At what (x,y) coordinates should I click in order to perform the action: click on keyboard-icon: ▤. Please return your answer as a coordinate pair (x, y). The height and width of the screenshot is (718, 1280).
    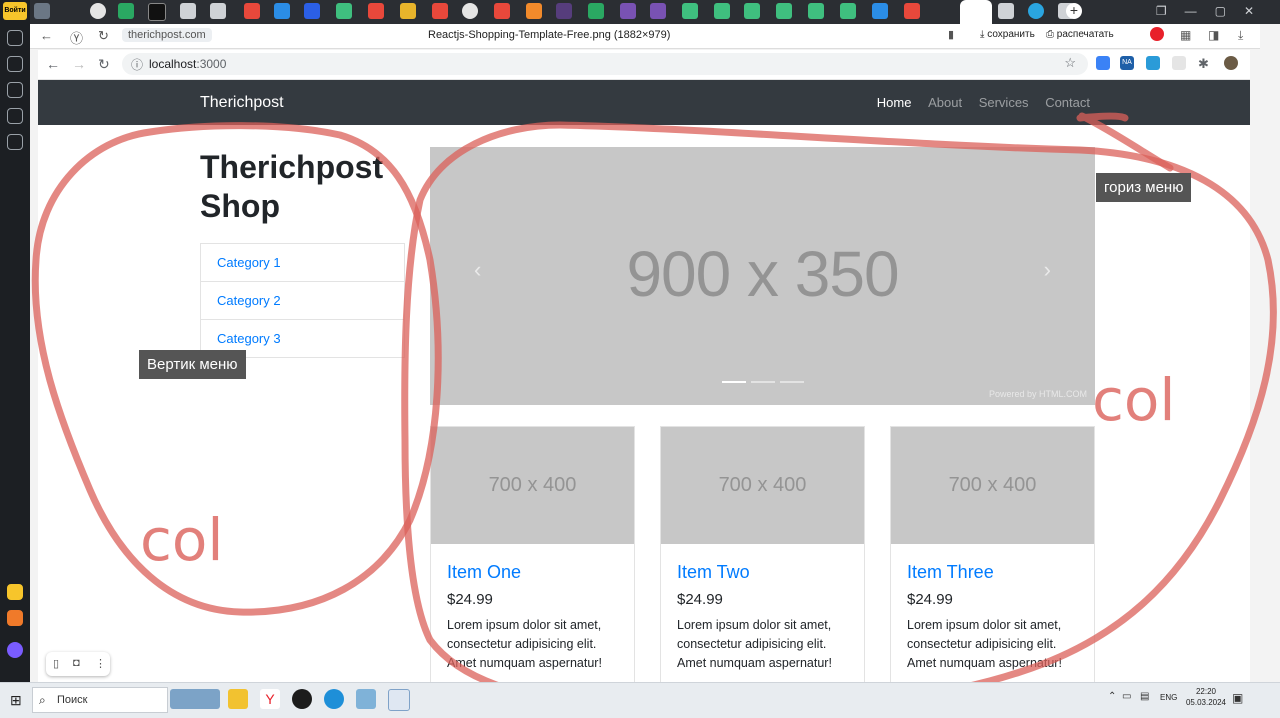
    Looking at the image, I should click on (1144, 696).